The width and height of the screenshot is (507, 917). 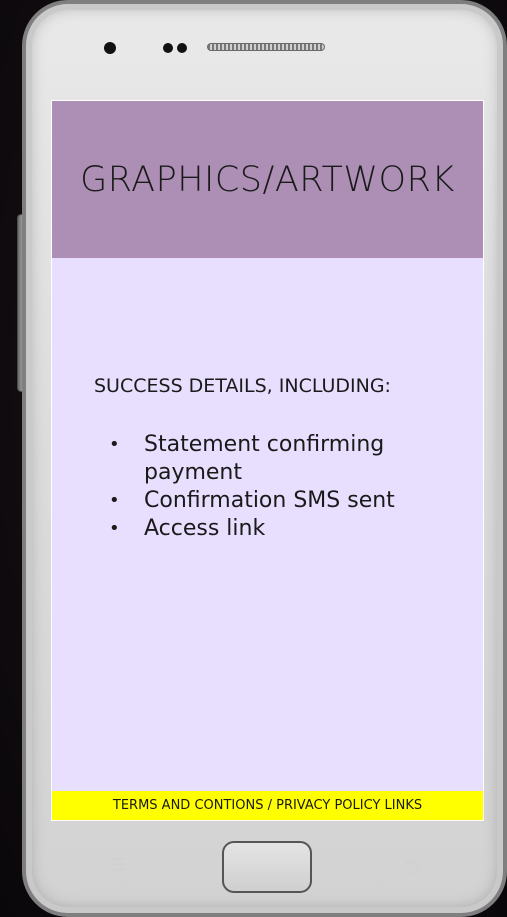 I want to click on list-item: • Confirmation SMS sent, so click(x=277, y=501).